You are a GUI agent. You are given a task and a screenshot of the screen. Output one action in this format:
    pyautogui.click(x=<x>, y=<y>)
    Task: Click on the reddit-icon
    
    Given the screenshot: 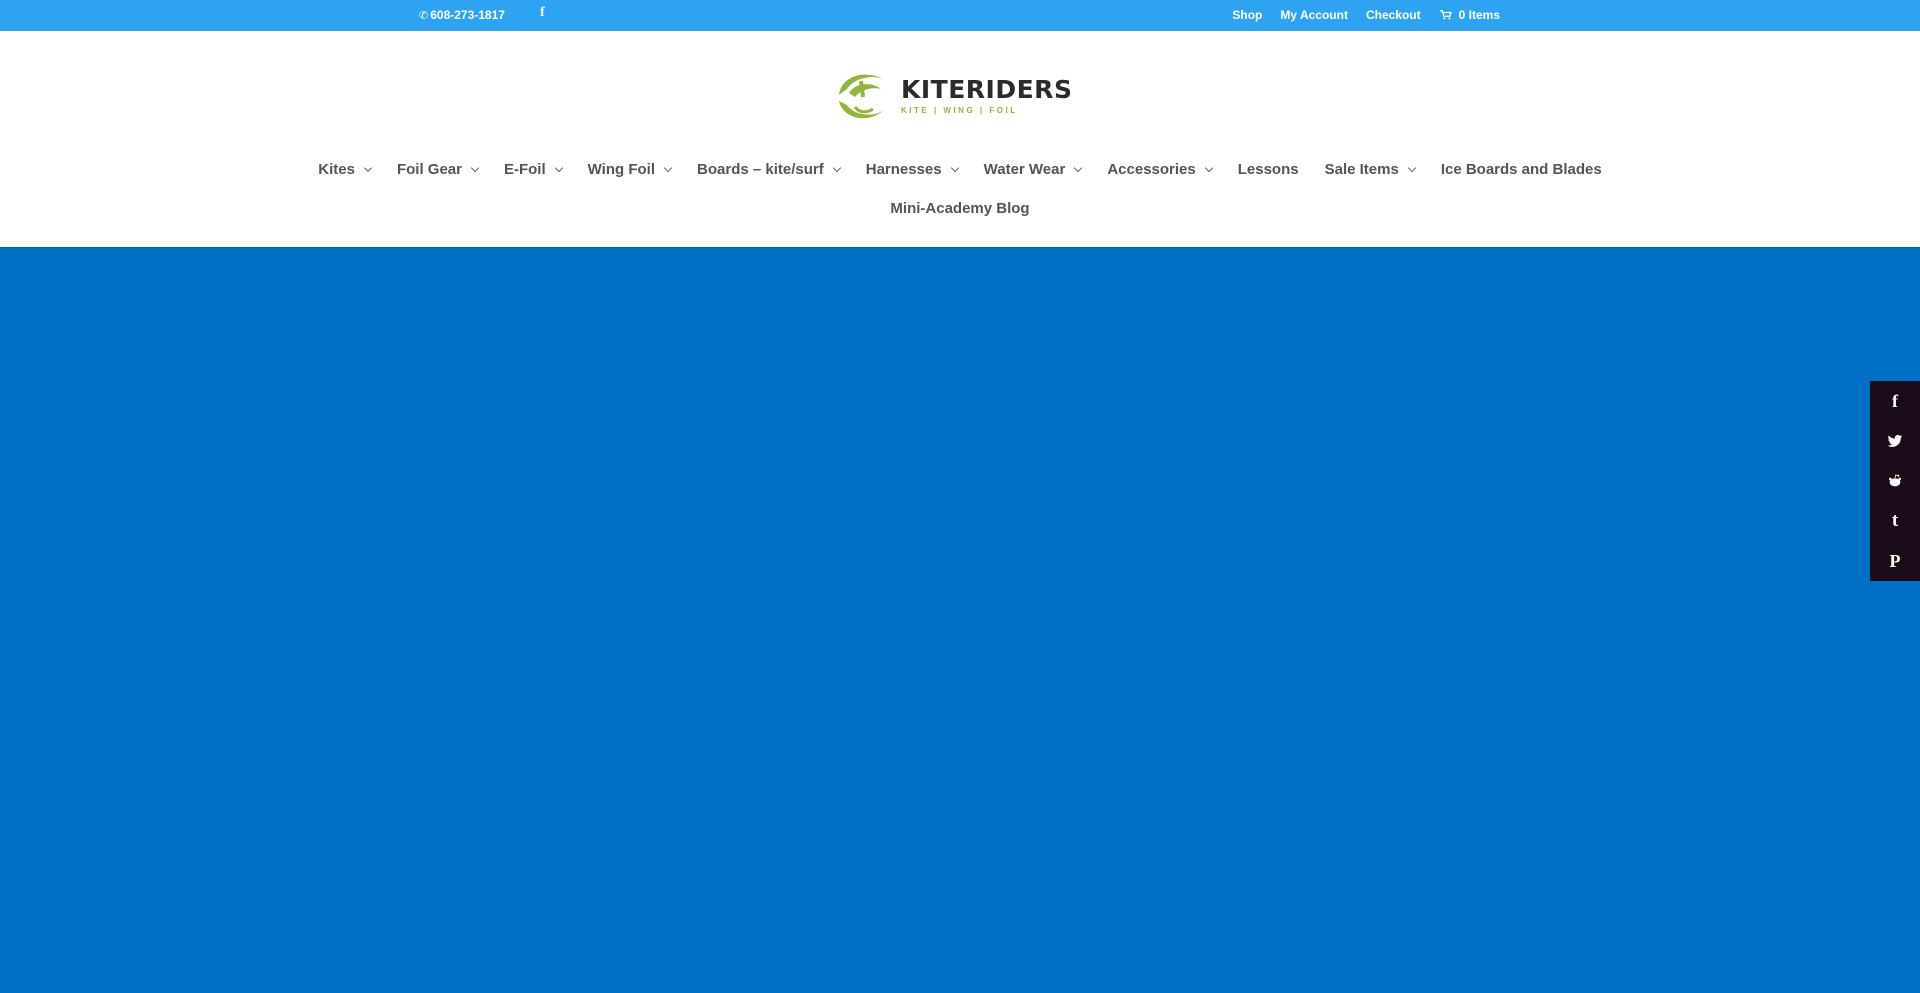 What is the action you would take?
    pyautogui.click(x=1895, y=480)
    